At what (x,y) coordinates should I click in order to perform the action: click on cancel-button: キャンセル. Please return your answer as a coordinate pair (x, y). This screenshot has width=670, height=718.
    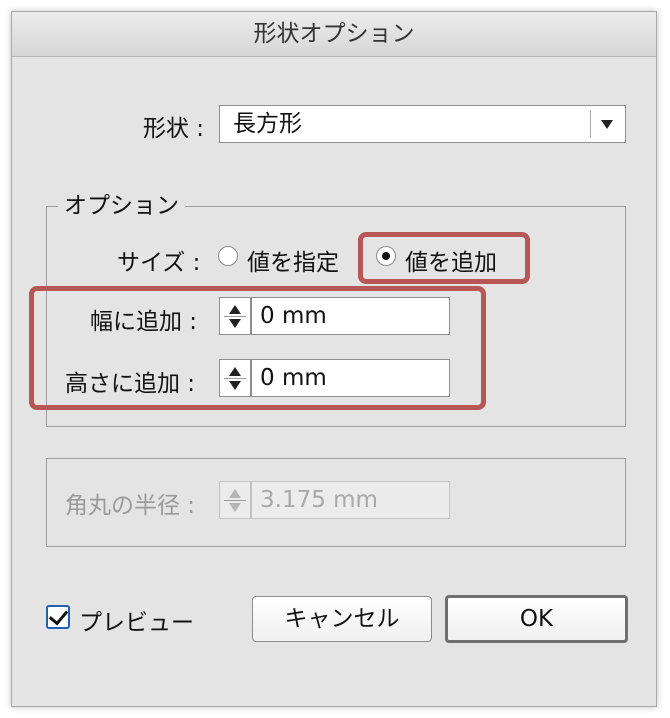
    Looking at the image, I should click on (342, 619).